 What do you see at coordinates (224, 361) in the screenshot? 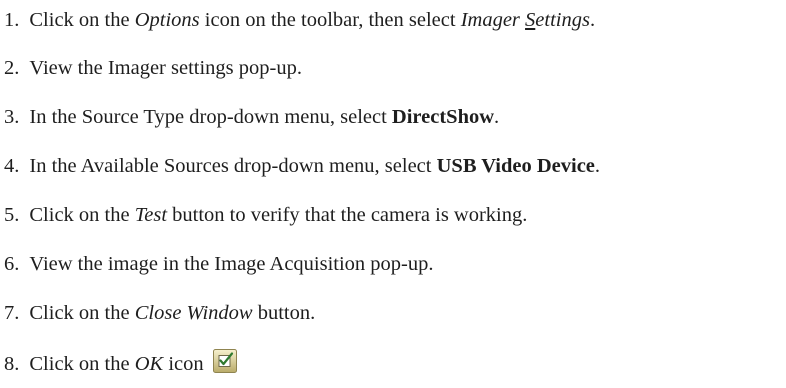
I see `ok-checkbox-icon` at bounding box center [224, 361].